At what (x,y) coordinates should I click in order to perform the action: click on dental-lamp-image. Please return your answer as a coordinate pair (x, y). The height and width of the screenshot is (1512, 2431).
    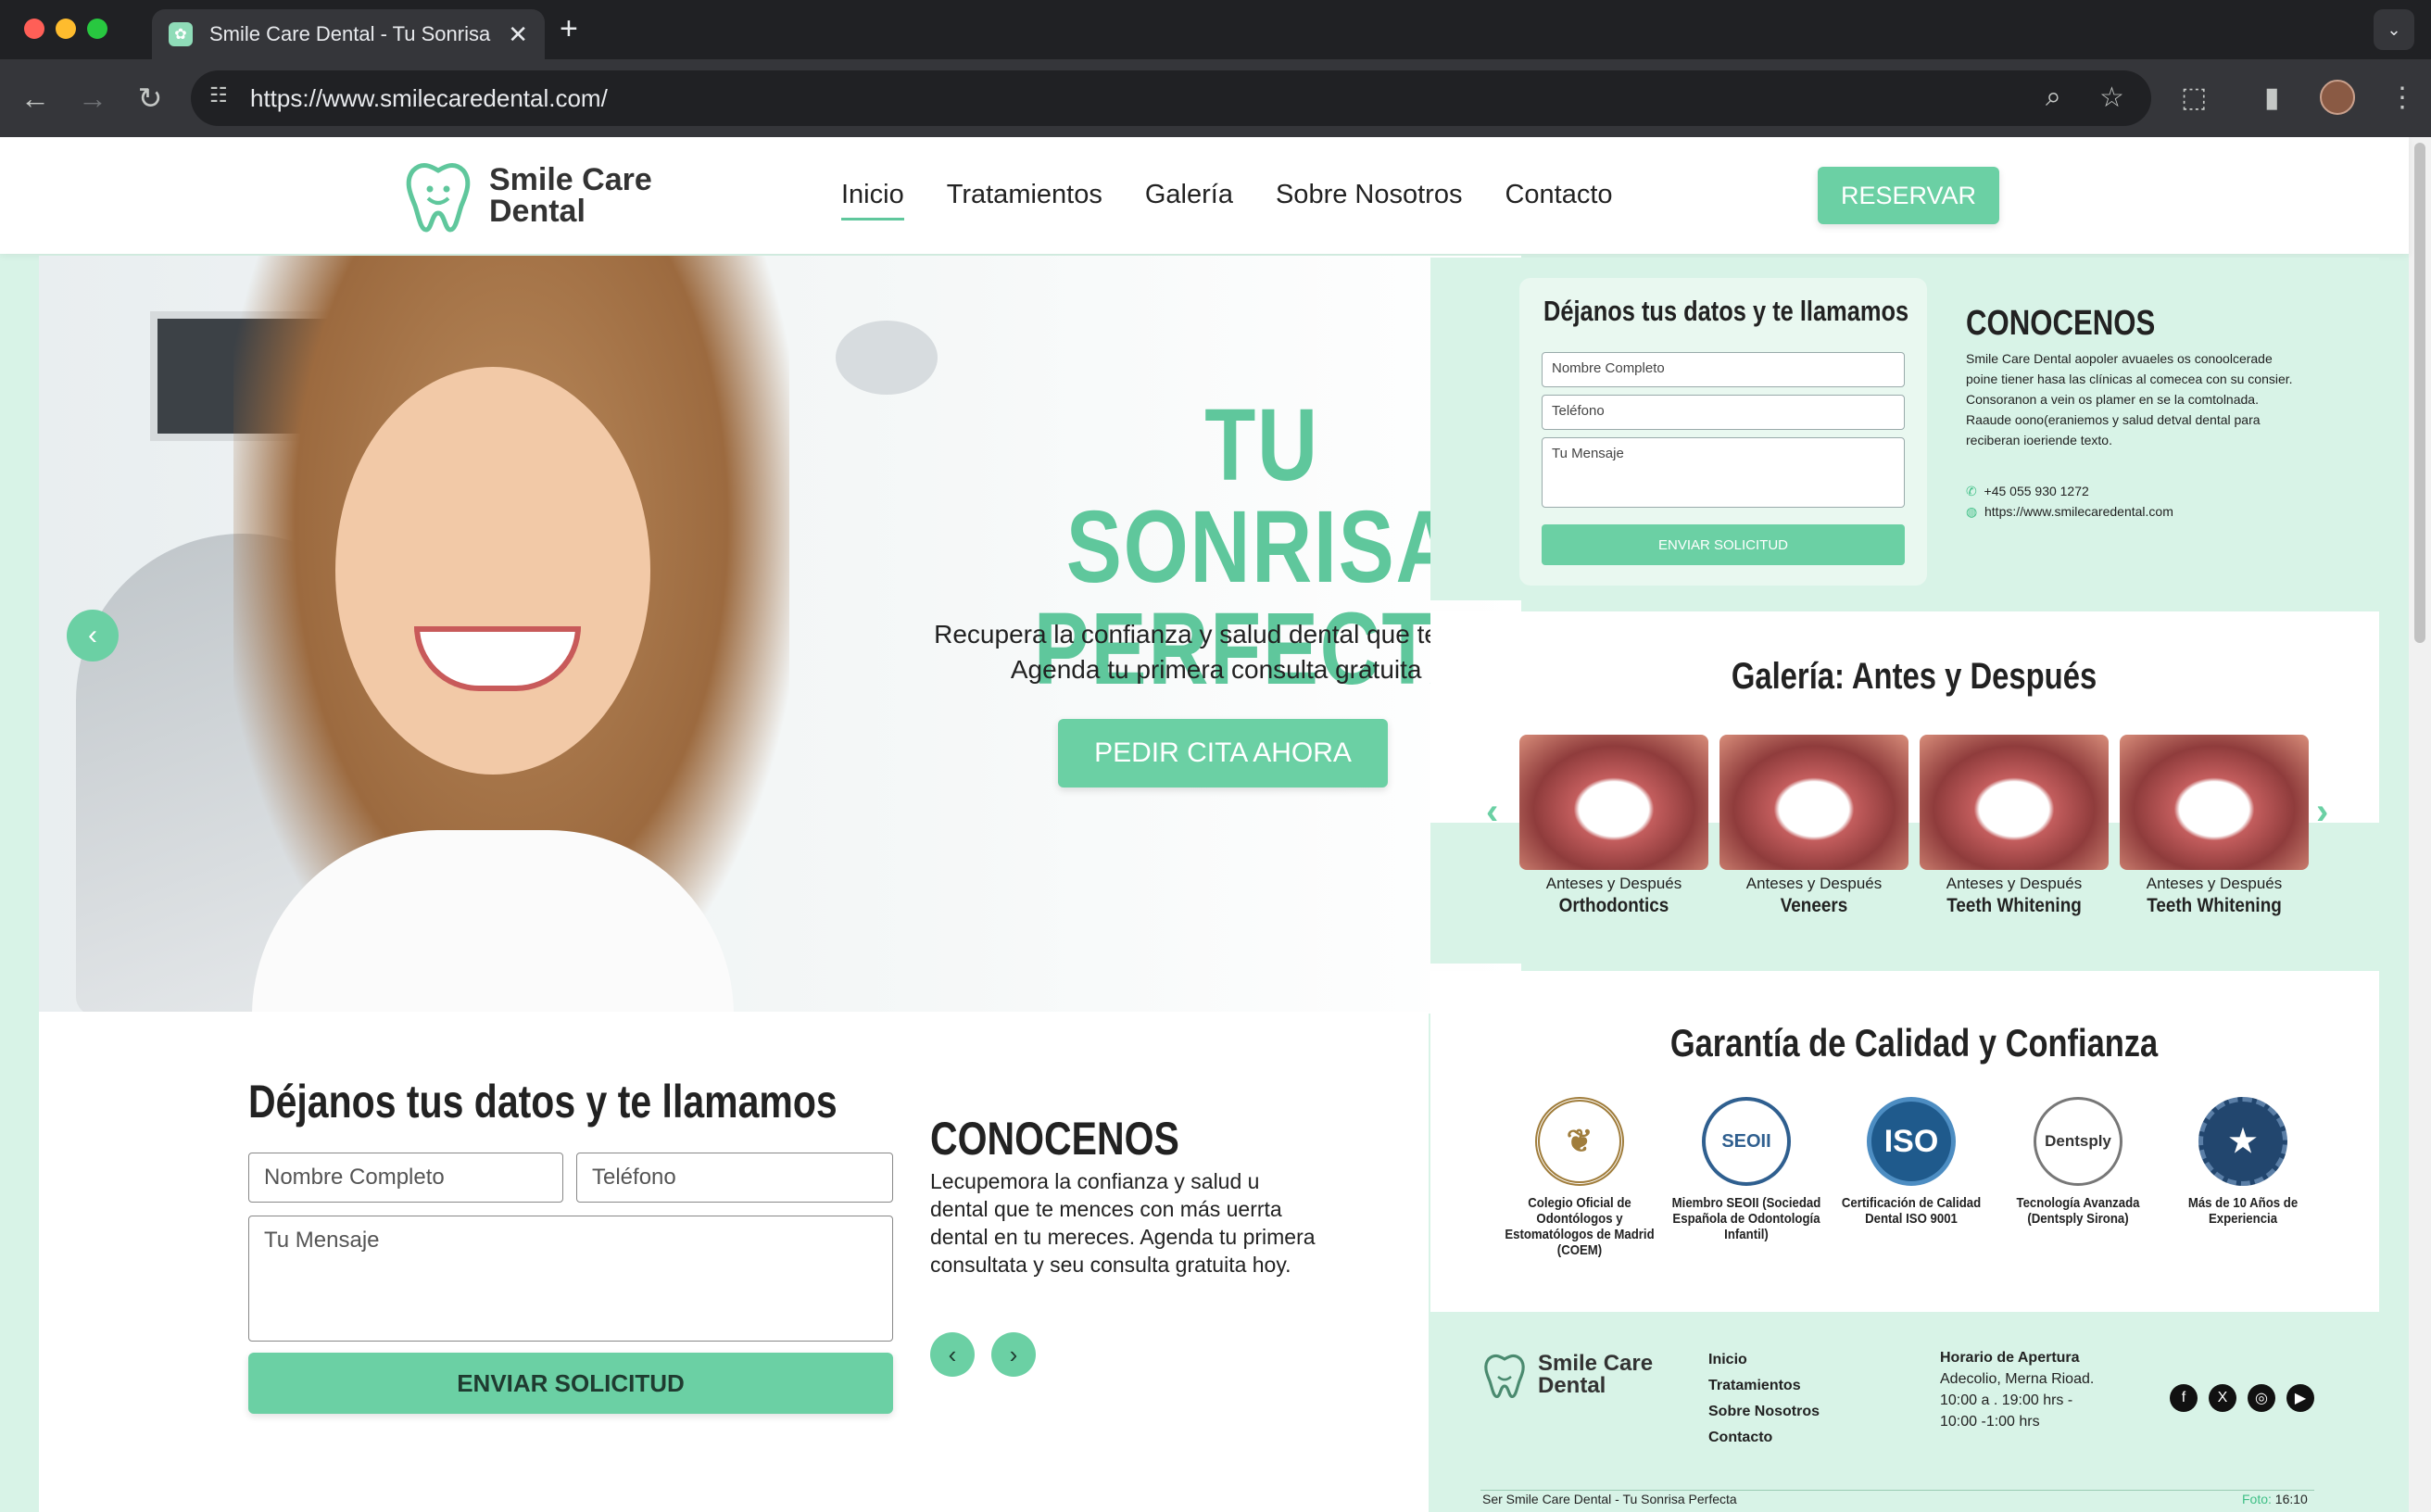
    Looking at the image, I should click on (887, 358).